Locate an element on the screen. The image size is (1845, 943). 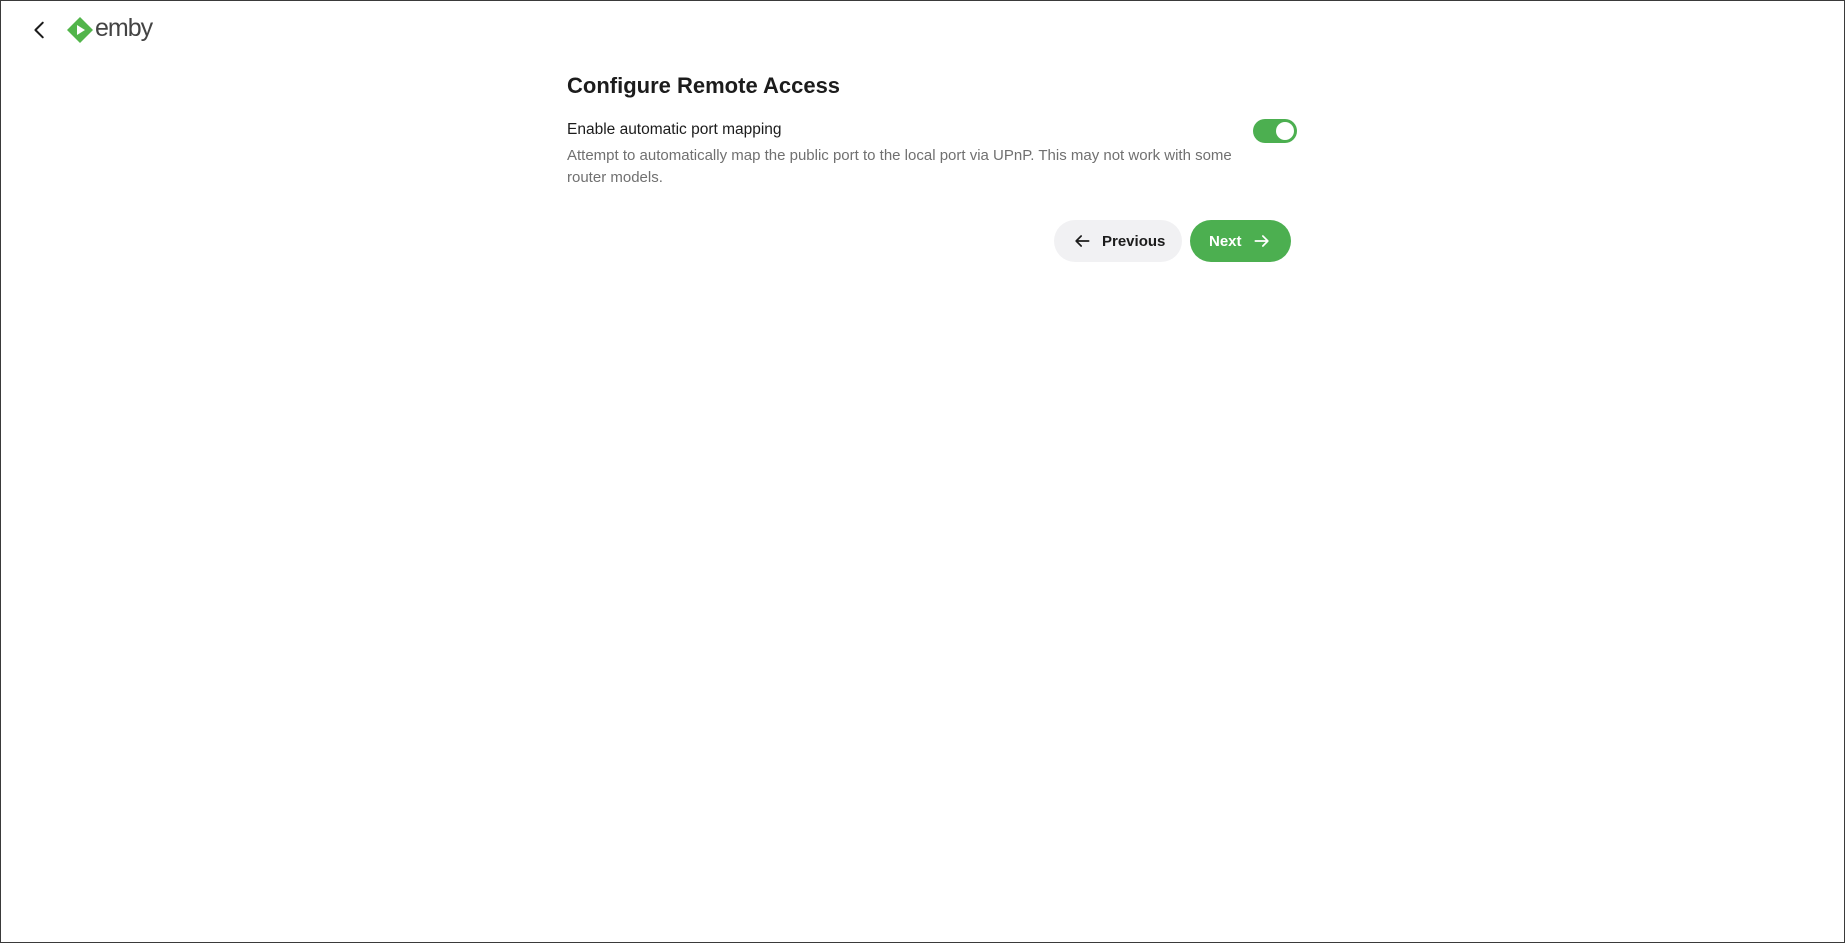
port-mapping-label: Enable automatic port mapping is located at coordinates (674, 129).